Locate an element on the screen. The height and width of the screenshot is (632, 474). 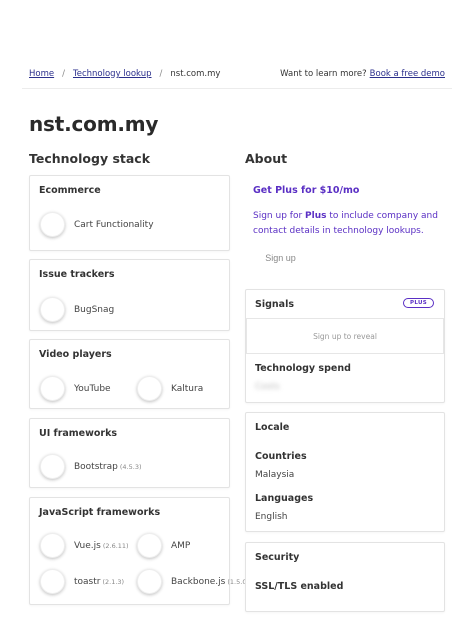
tech-item: AMP is located at coordinates (163, 545).